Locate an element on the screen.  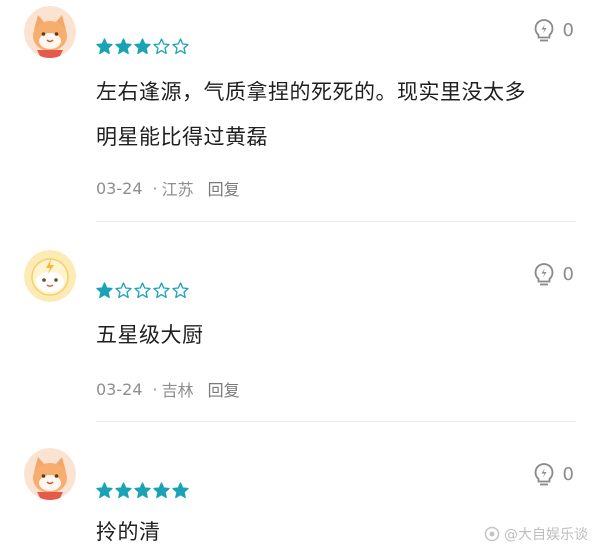
sunny-face-avatar-icon is located at coordinates (50, 276).